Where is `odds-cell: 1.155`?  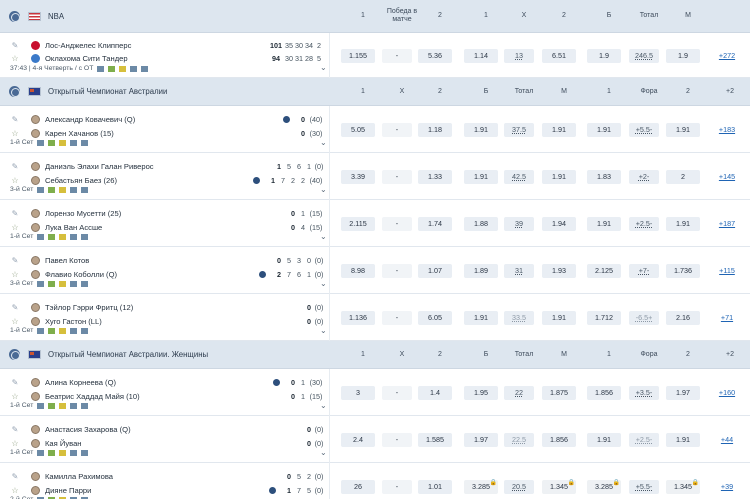
odds-cell: 1.155 is located at coordinates (358, 55).